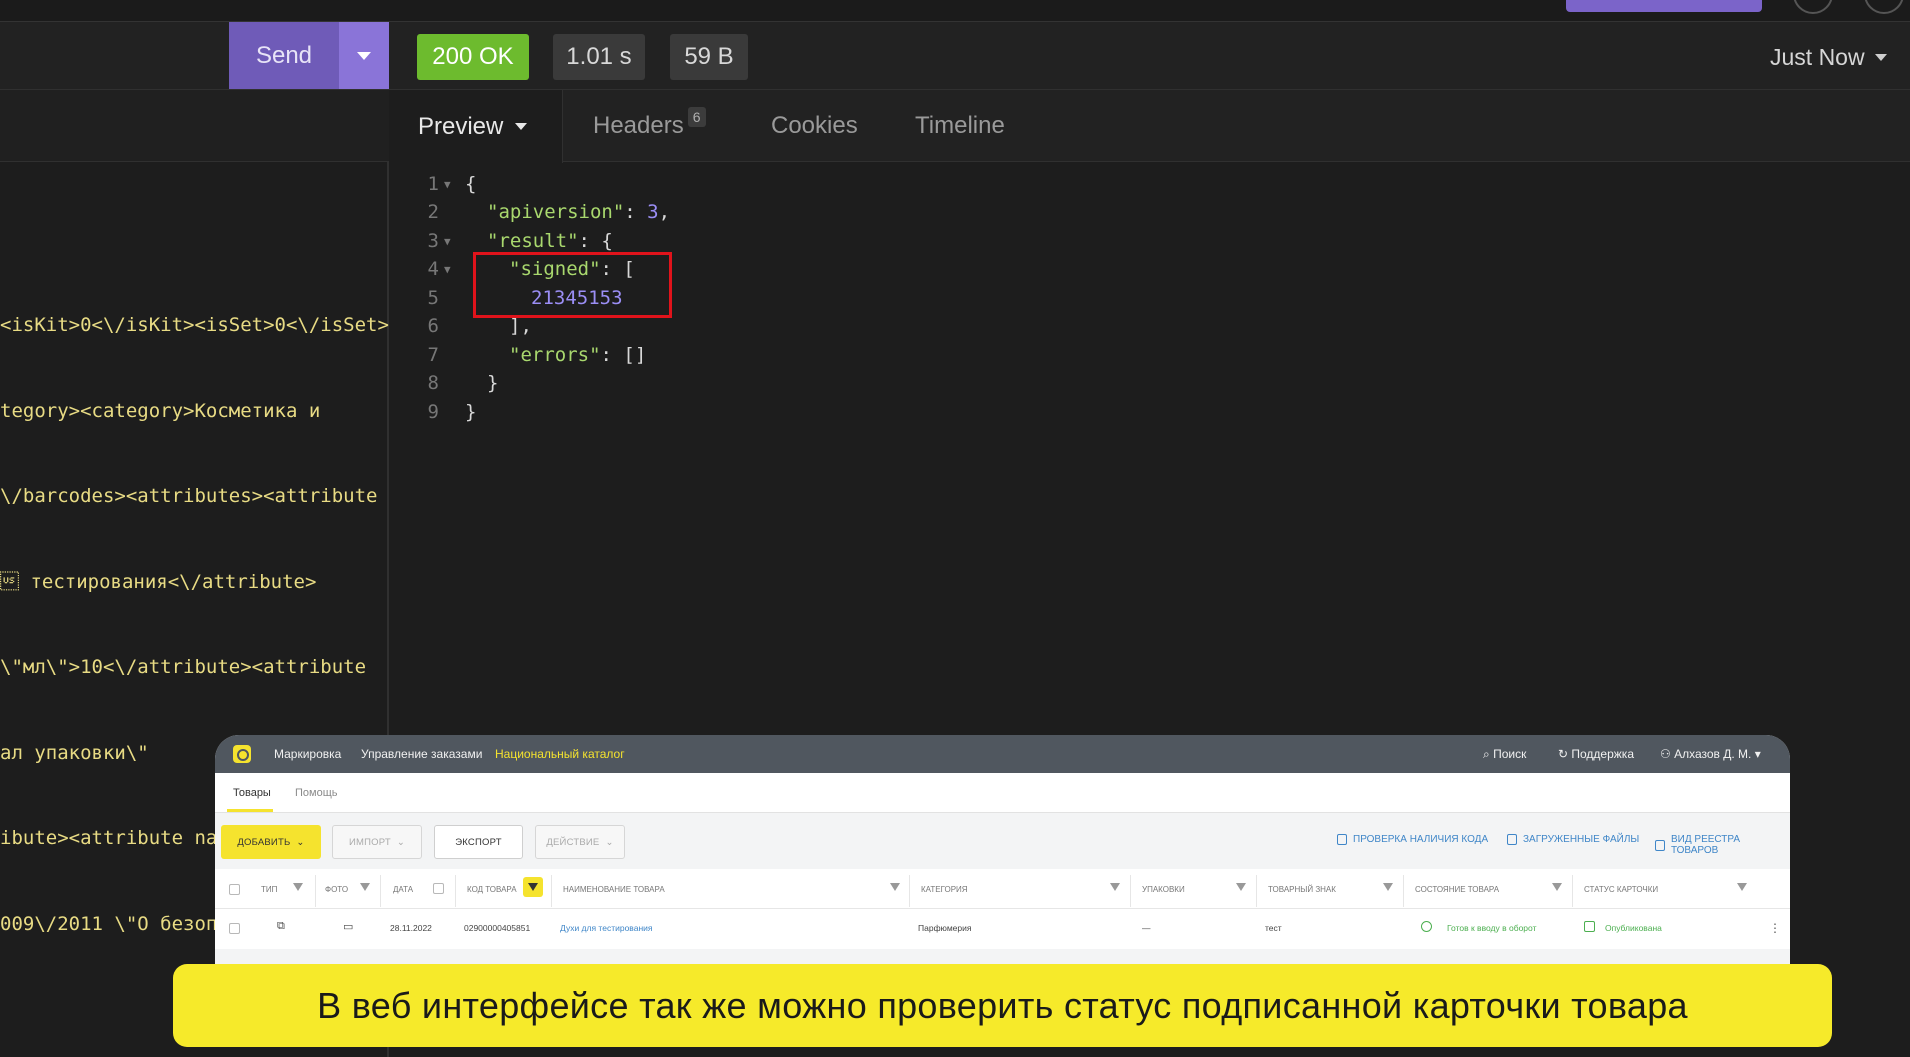 This screenshot has height=1057, width=1910. Describe the element at coordinates (1602, 754) in the screenshot. I see `support-label: Поддержка` at that location.